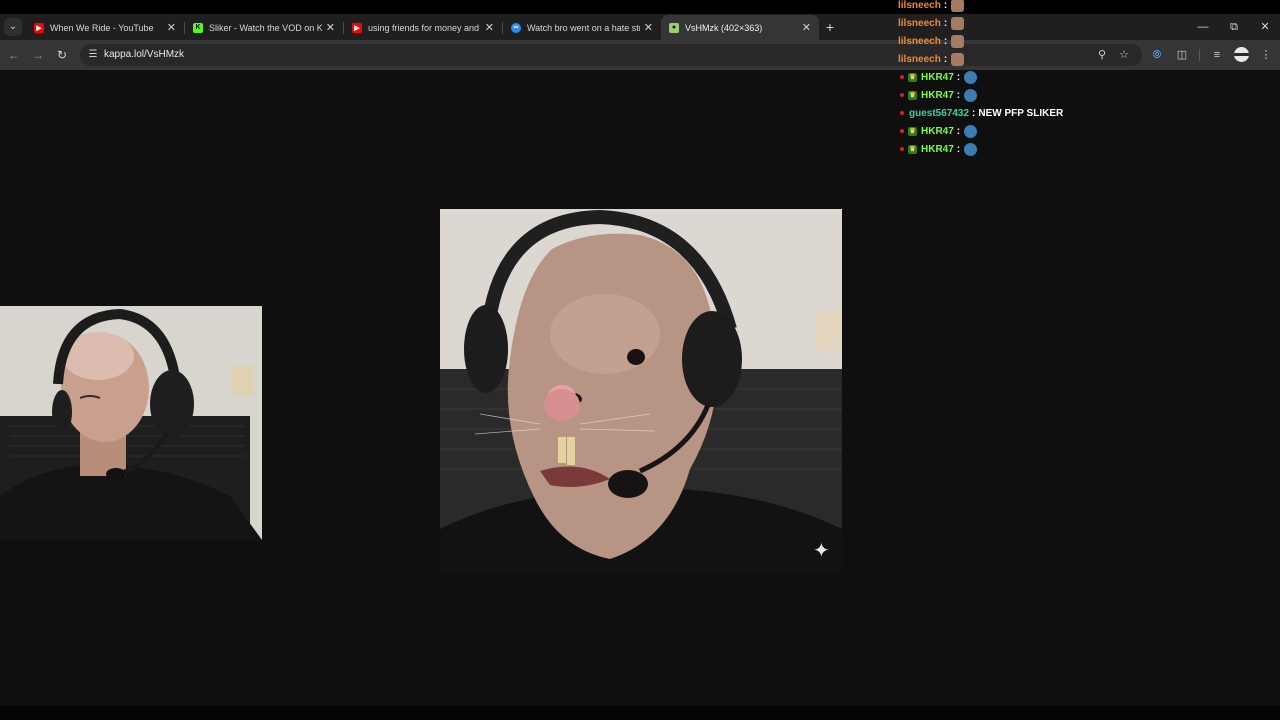  I want to click on reload-icon: ↻, so click(62, 55).